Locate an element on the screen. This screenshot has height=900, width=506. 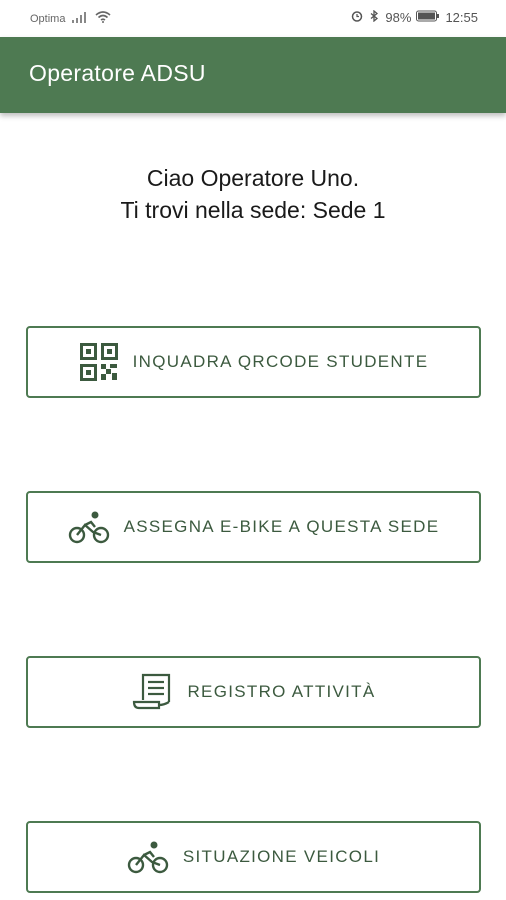
signal-icon is located at coordinates (80, 18).